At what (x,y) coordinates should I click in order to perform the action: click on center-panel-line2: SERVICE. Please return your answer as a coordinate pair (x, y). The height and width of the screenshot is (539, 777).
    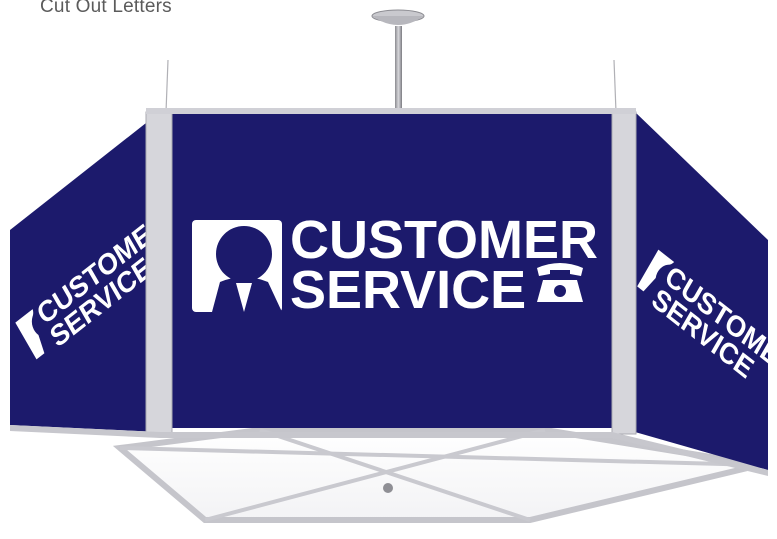
    Looking at the image, I should click on (408, 290).